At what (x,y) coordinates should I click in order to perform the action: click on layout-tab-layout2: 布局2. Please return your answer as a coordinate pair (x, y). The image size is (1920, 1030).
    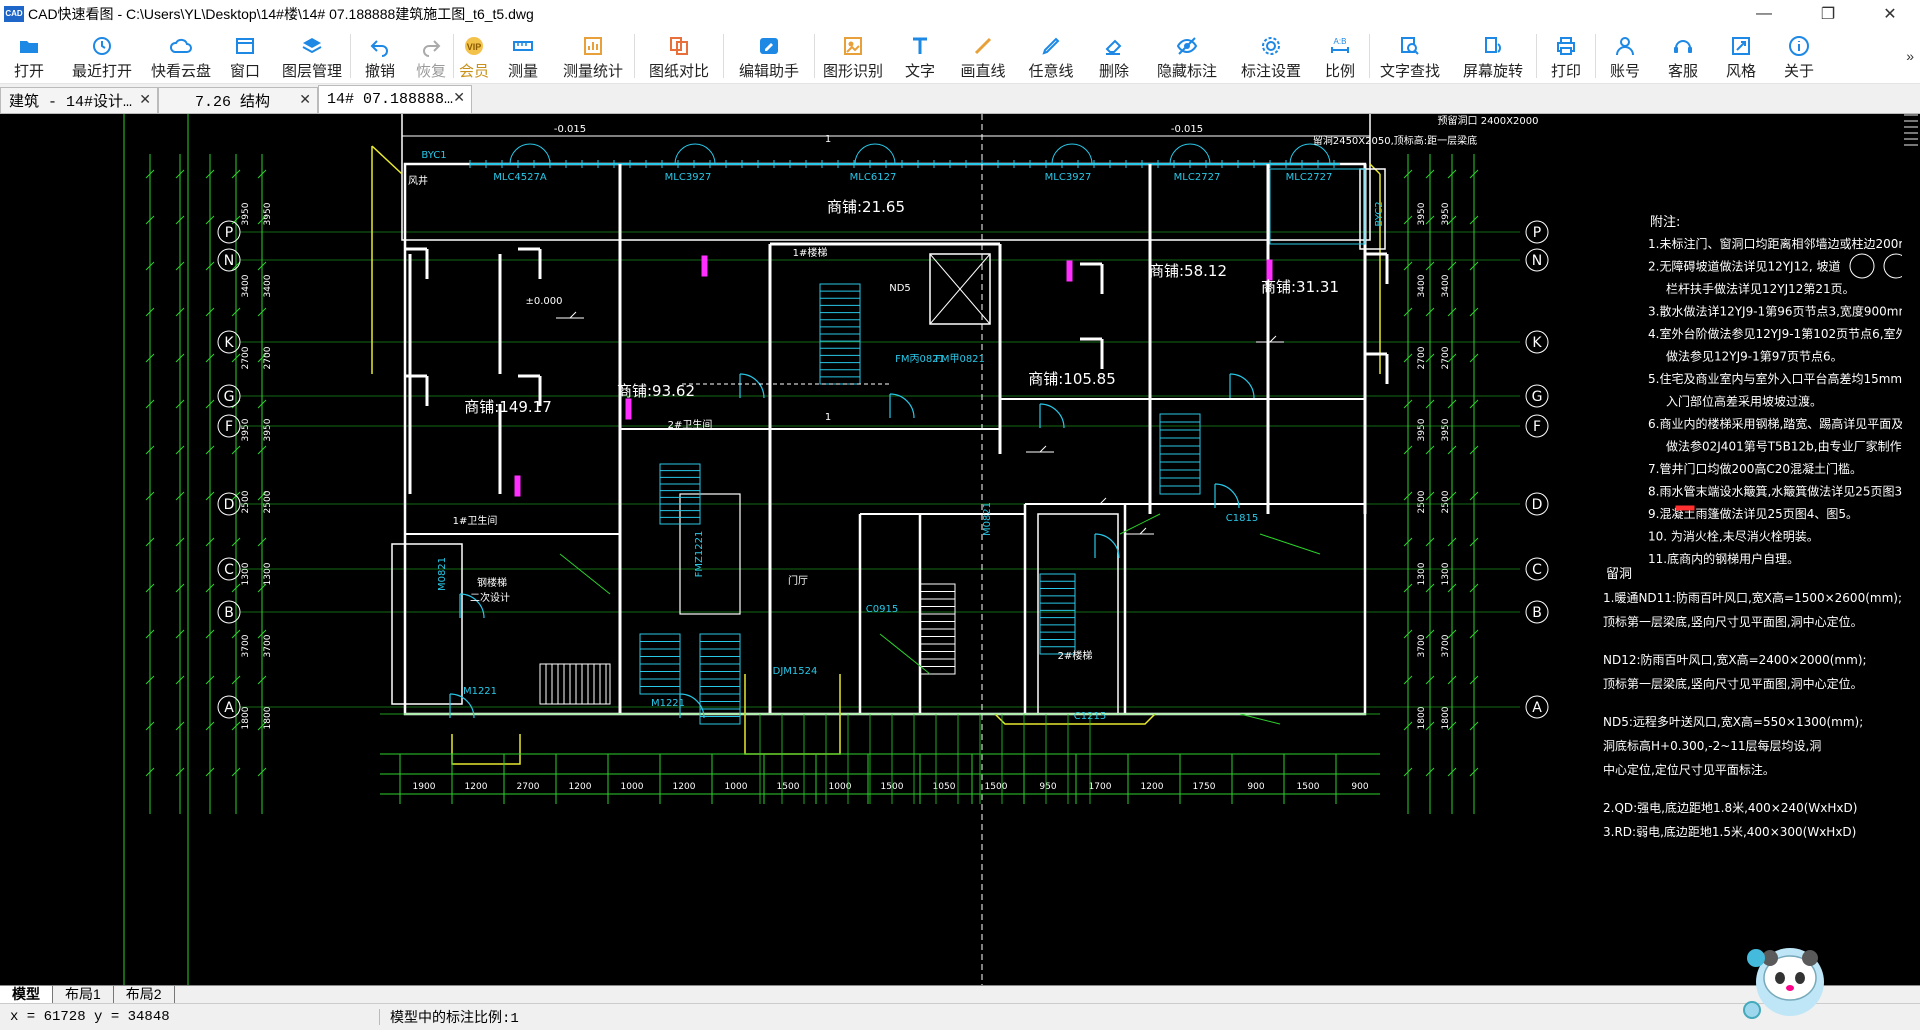
    Looking at the image, I should click on (144, 994).